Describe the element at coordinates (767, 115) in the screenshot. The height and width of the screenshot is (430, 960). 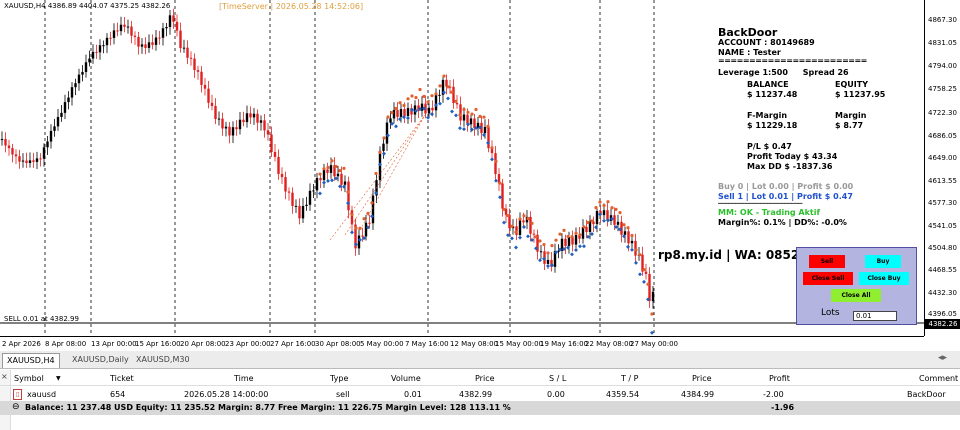
I see `fmargin-label: F-Margin` at that location.